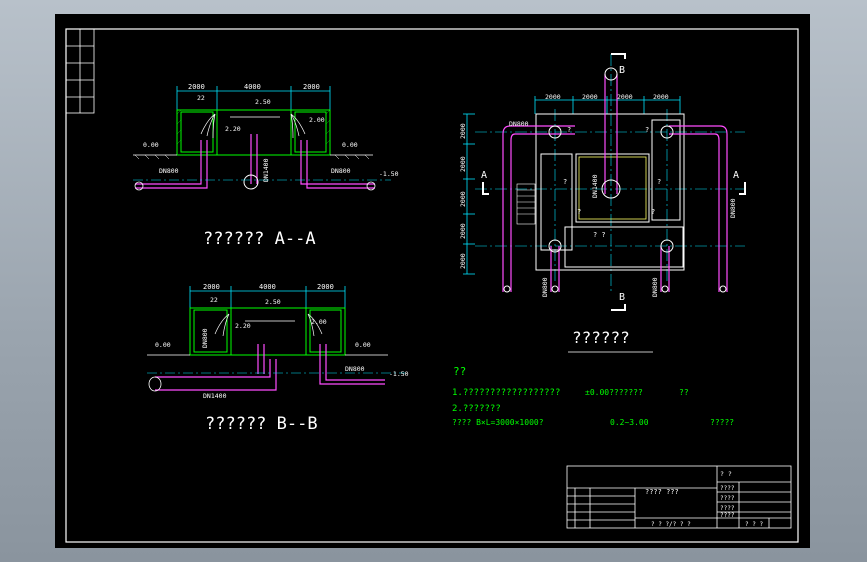  Describe the element at coordinates (659, 182) in the screenshot. I see `plan-mark-4: ?` at that location.